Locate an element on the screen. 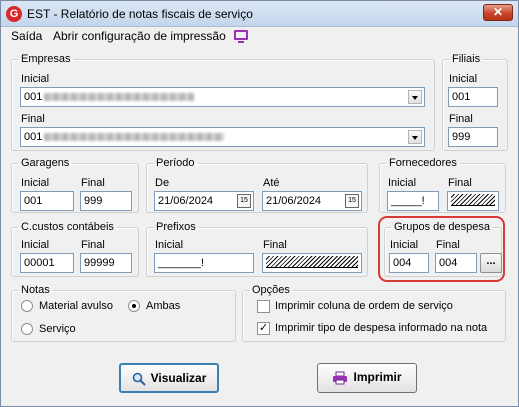  periodo-ate-label: Até is located at coordinates (271, 183).